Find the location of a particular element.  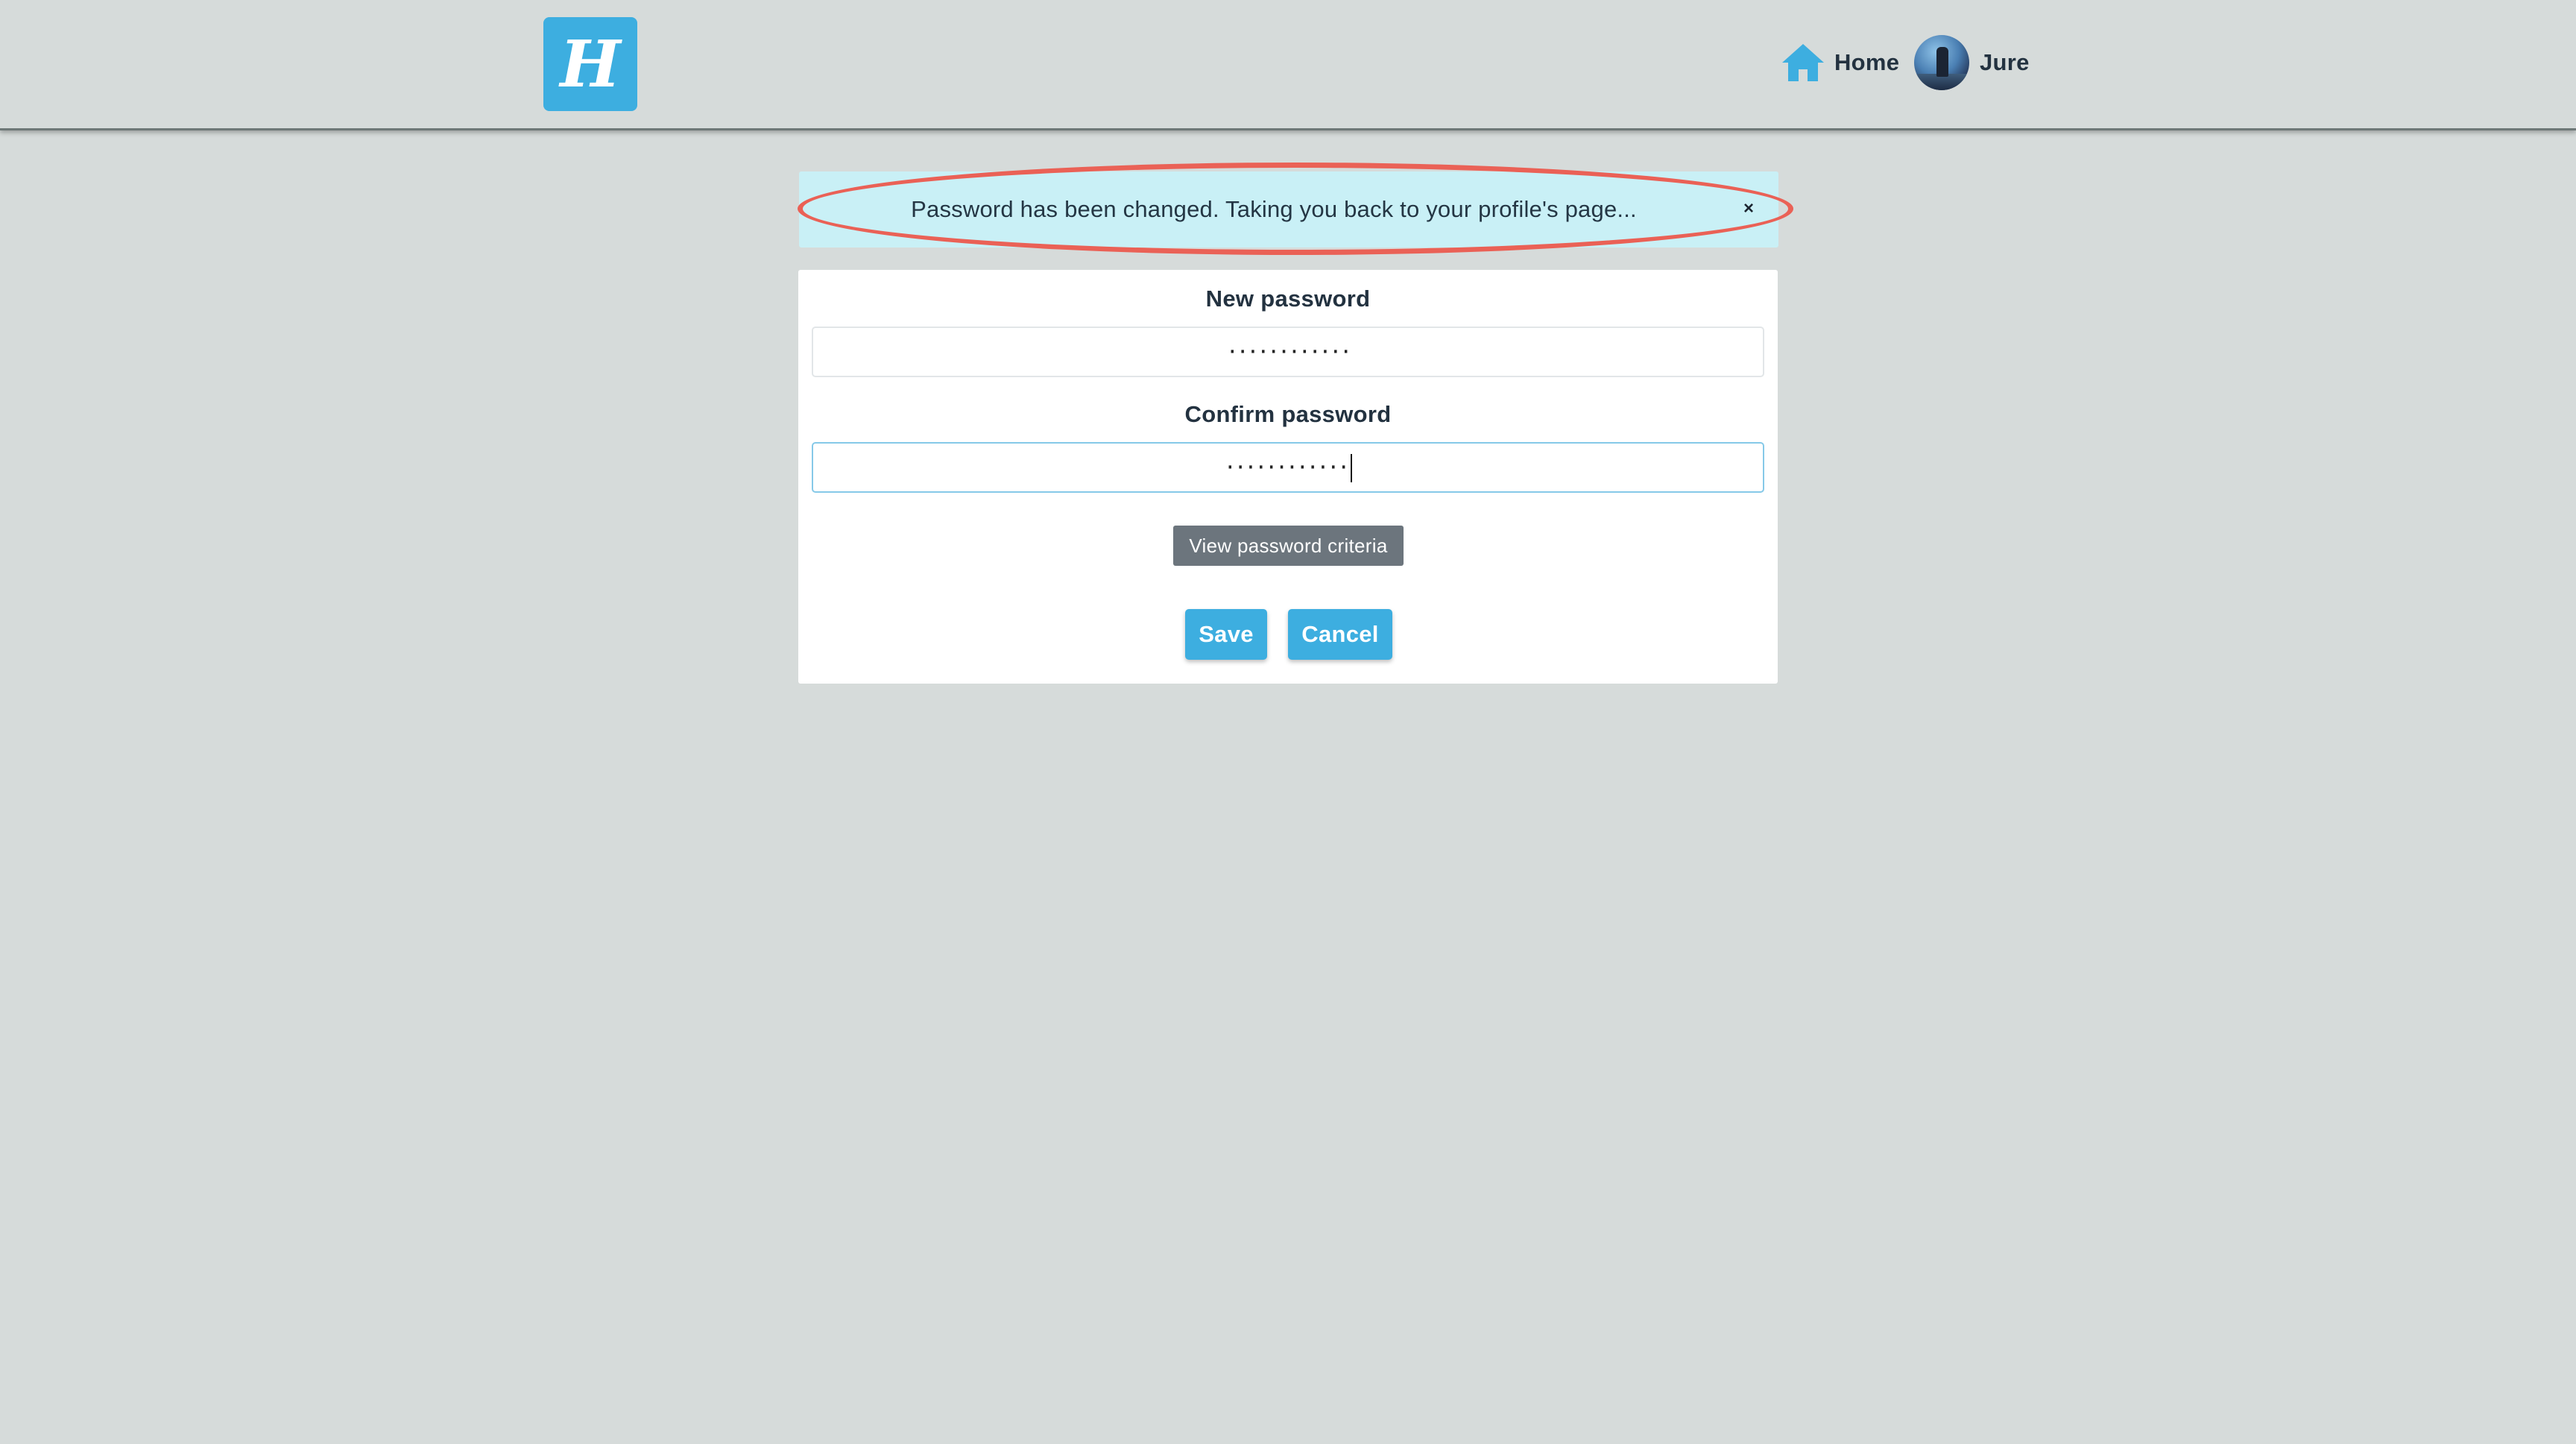

confirm-password-field: ············ is located at coordinates (1288, 467).